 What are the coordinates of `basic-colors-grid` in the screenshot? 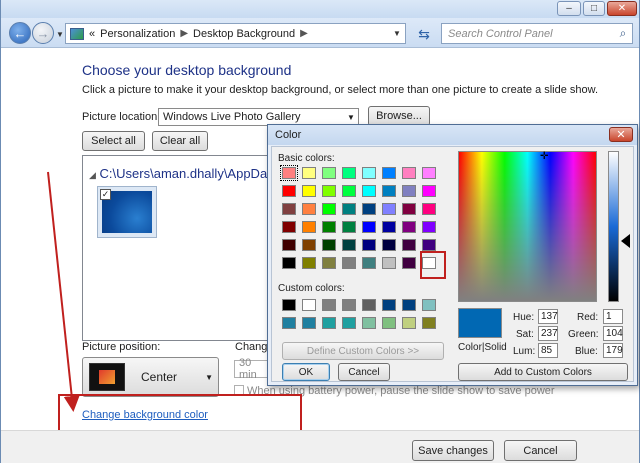 It's located at (358, 217).